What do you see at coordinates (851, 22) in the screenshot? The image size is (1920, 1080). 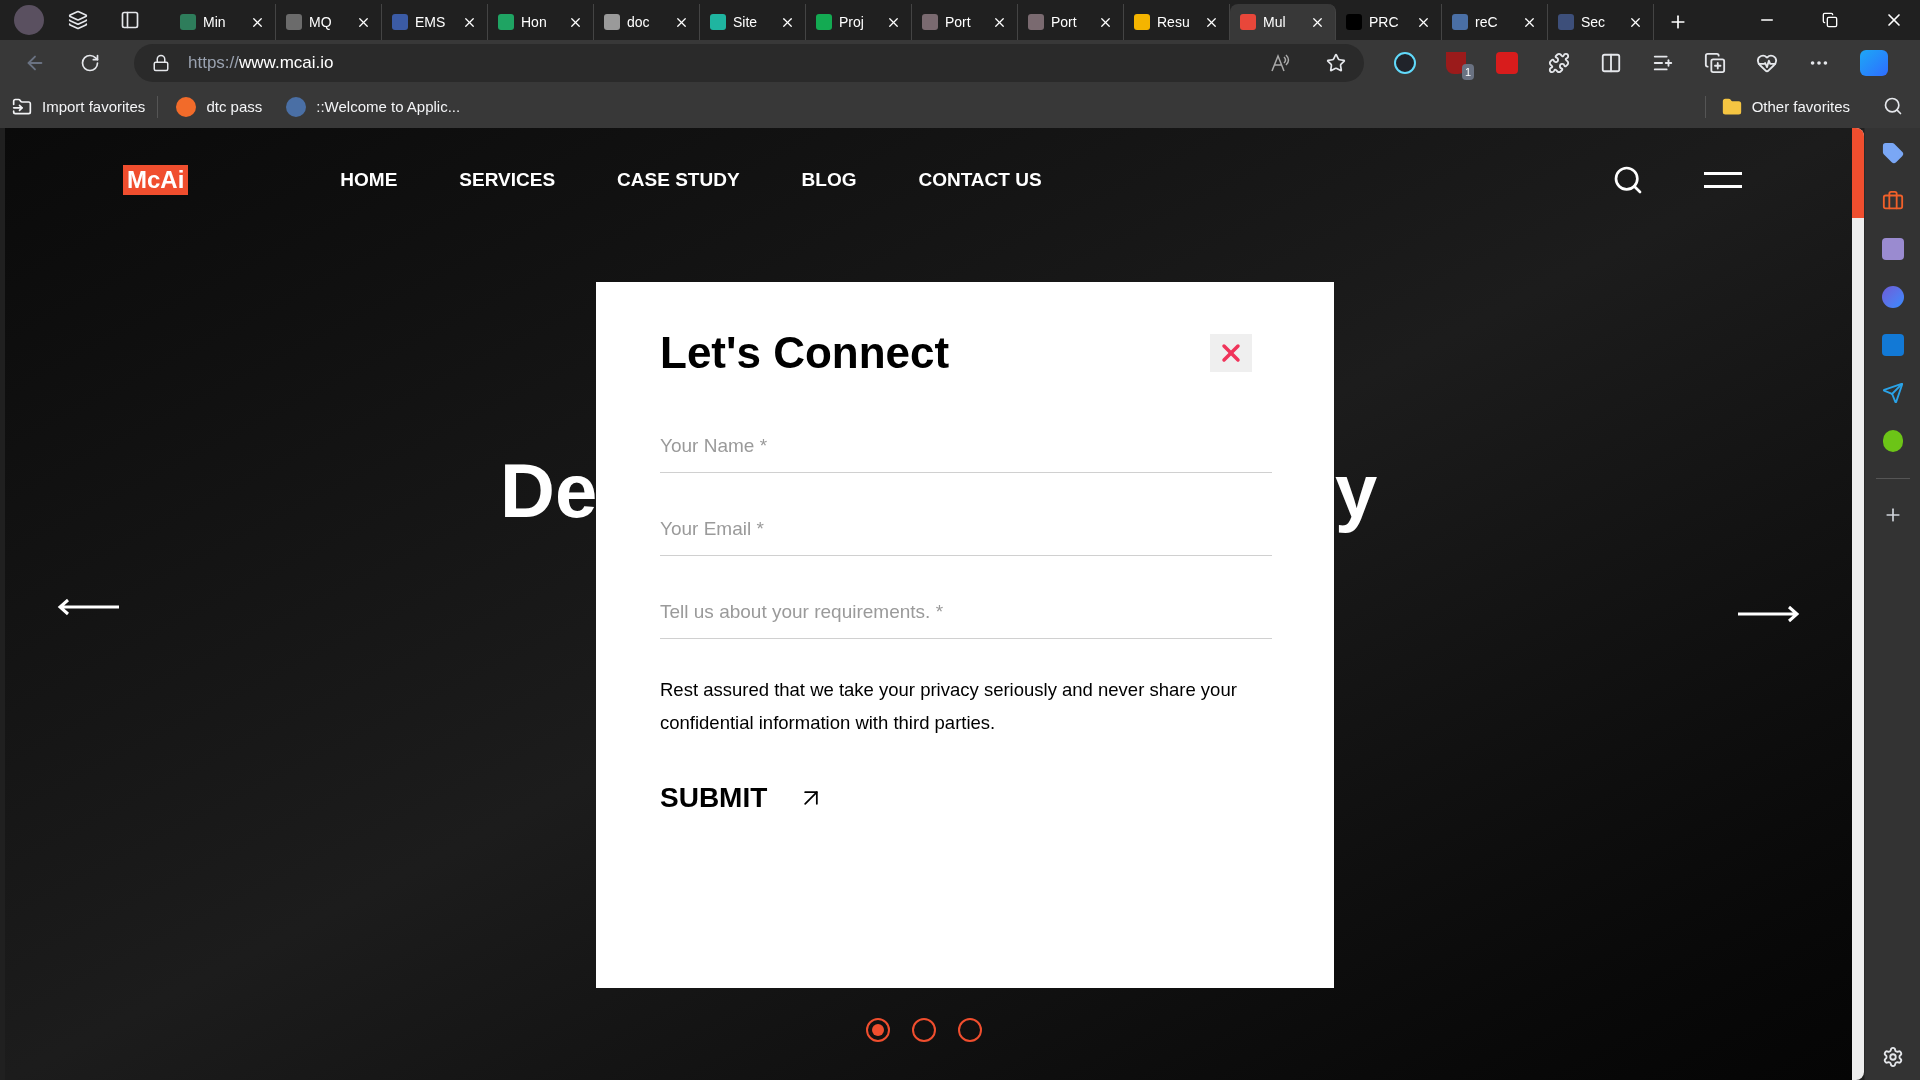 I see `tab-title: Proj` at bounding box center [851, 22].